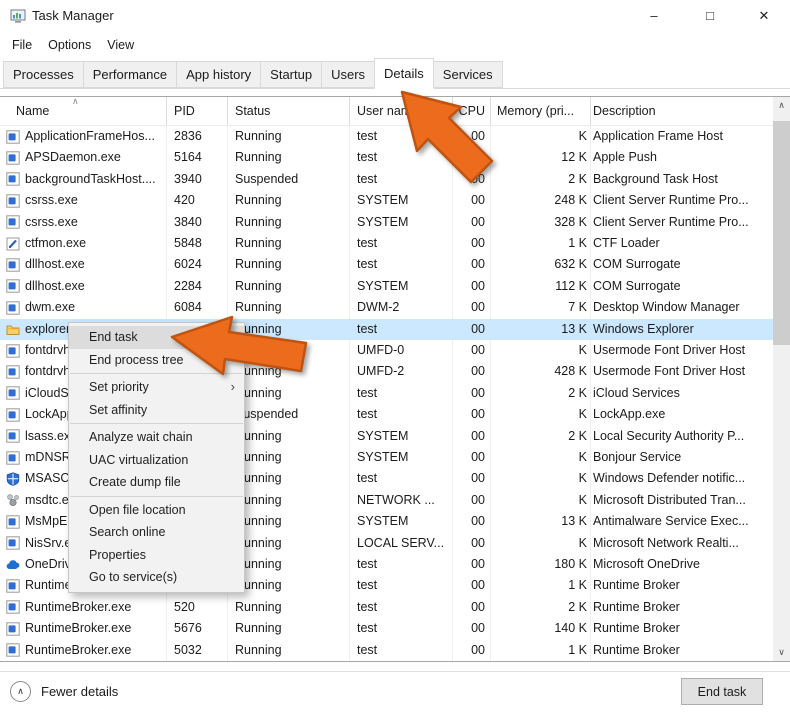 The width and height of the screenshot is (790, 721). What do you see at coordinates (32, 111) in the screenshot?
I see `column-header-name: Name` at bounding box center [32, 111].